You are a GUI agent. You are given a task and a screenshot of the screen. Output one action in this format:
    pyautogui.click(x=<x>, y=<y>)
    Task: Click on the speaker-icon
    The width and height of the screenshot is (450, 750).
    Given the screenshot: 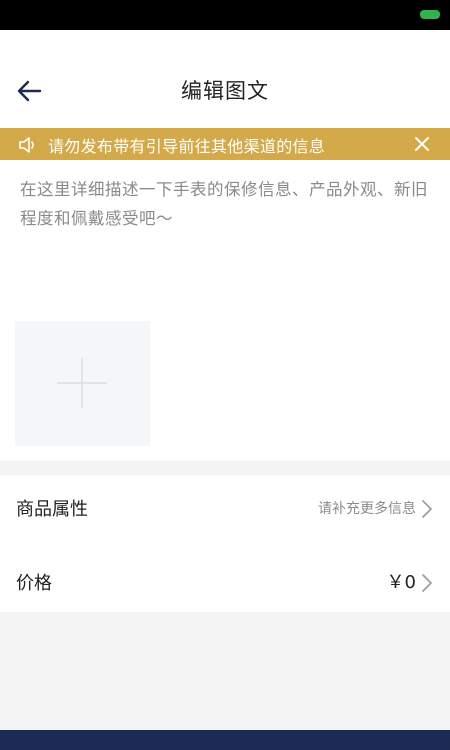 What is the action you would take?
    pyautogui.click(x=26, y=145)
    